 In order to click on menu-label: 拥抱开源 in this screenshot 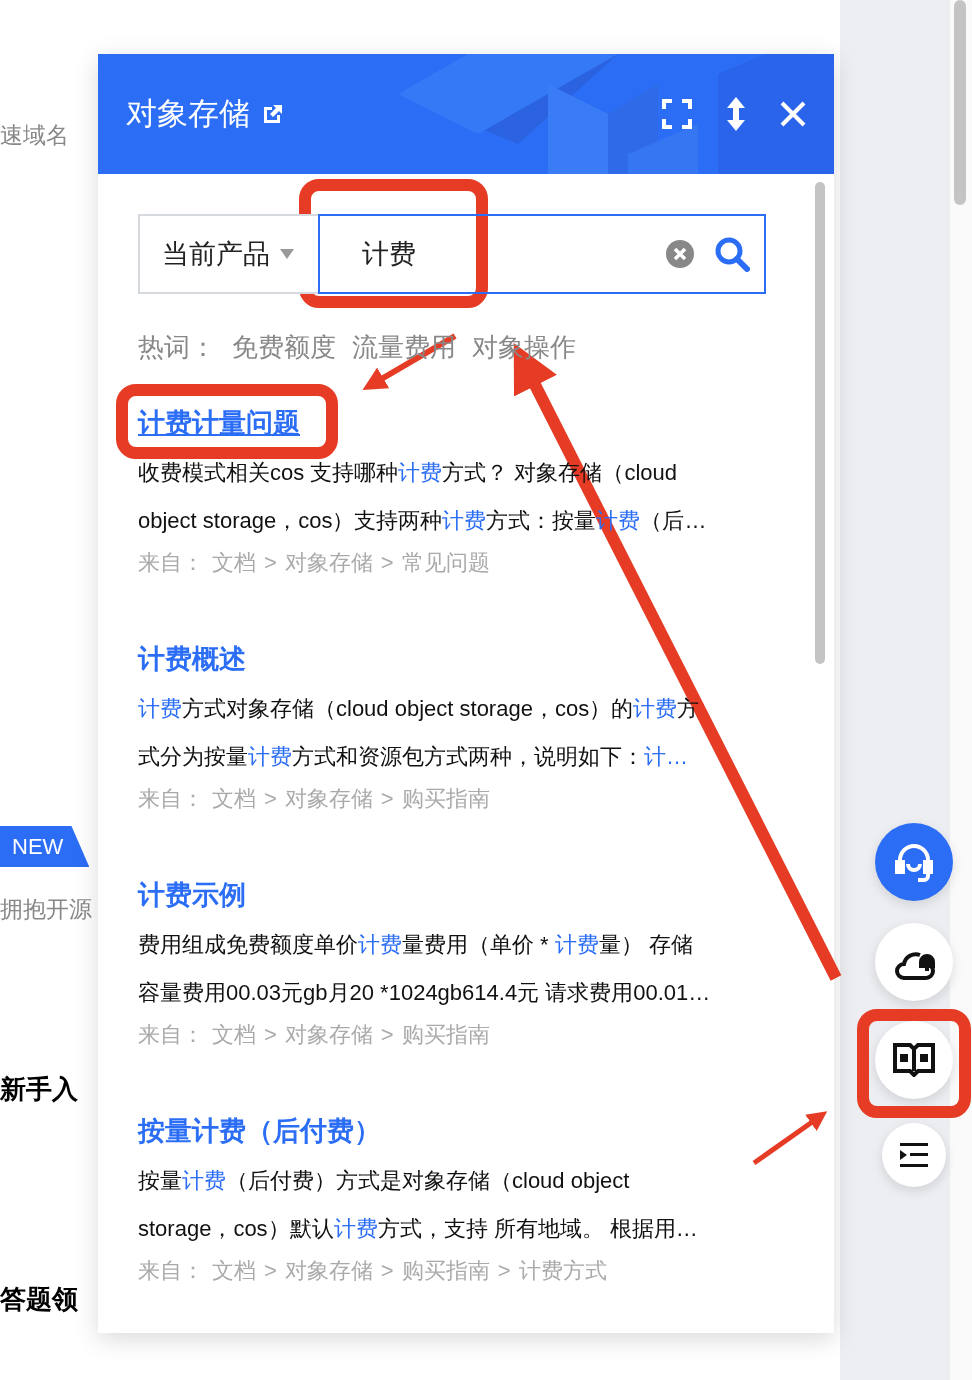, I will do `click(46, 909)`.